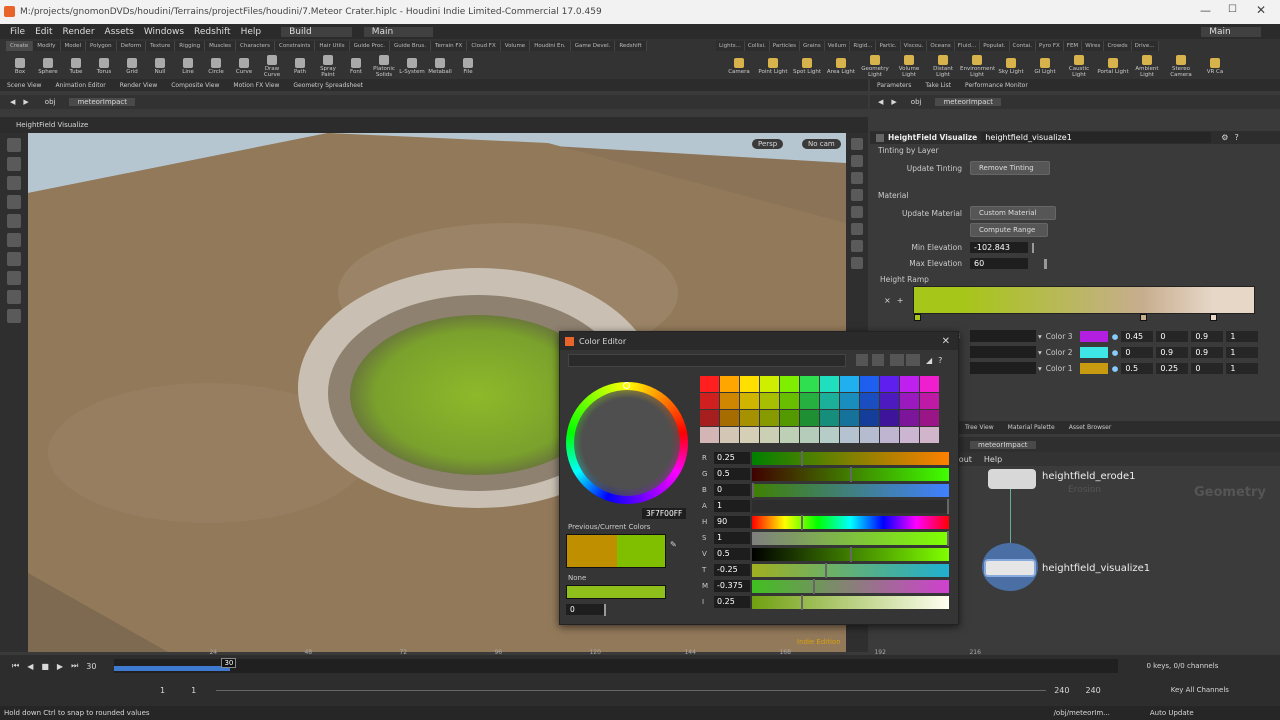  What do you see at coordinates (909, 65) in the screenshot?
I see `shelf-tool-volume-light: Volume Light` at bounding box center [909, 65].